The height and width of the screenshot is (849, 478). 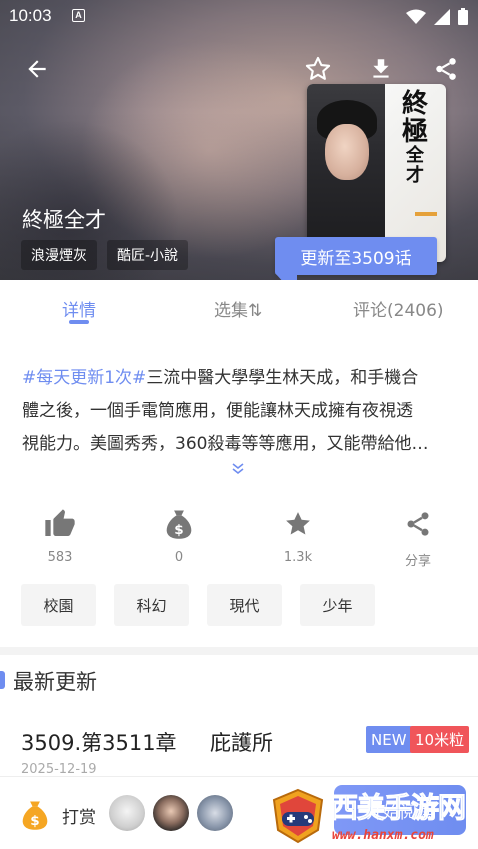 I want to click on cover-accent, so click(x=426, y=214).